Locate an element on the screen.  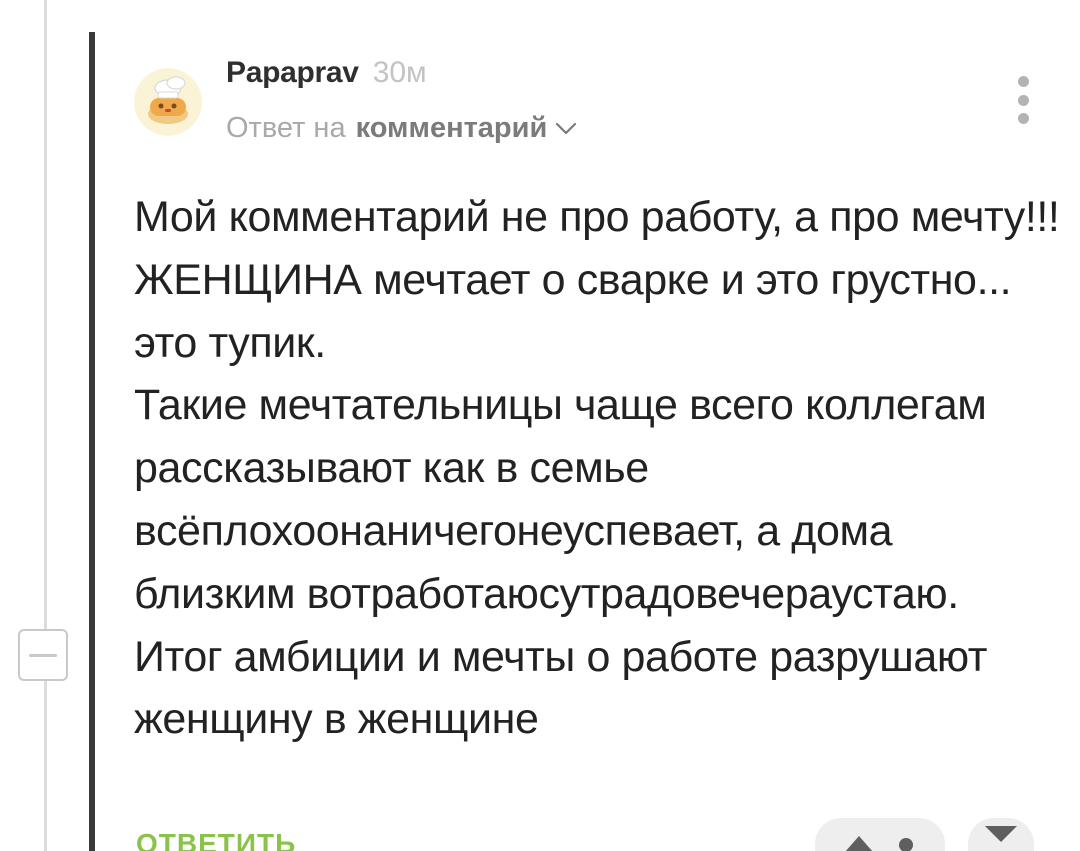
comment-thread-line is located at coordinates (92, 441).